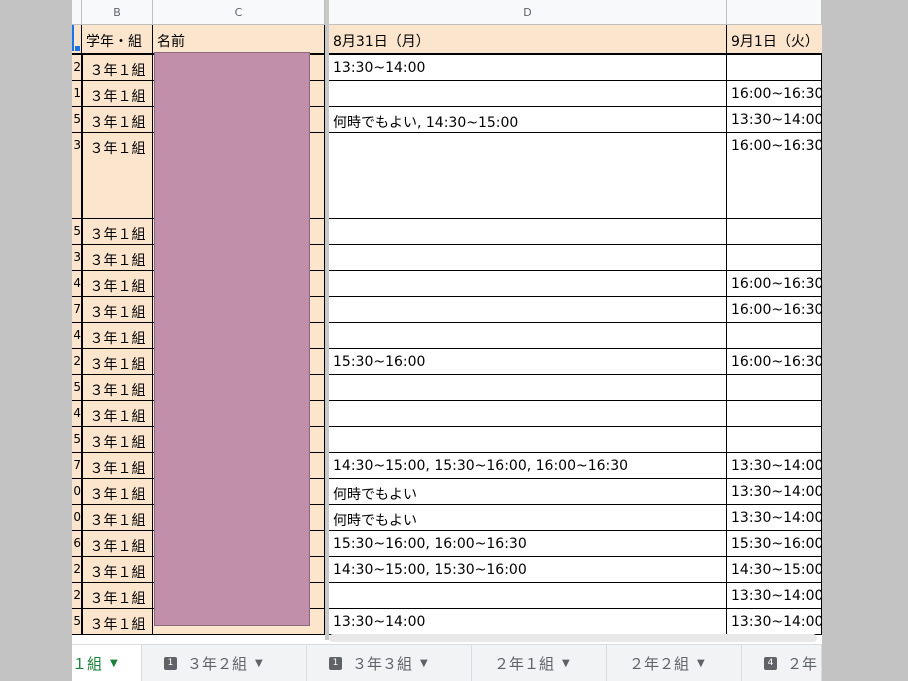  Describe the element at coordinates (528, 466) in the screenshot. I see `availability-aug31-cell: 14:30~15:00, 15:30~16:00, 16:00~16:30` at that location.